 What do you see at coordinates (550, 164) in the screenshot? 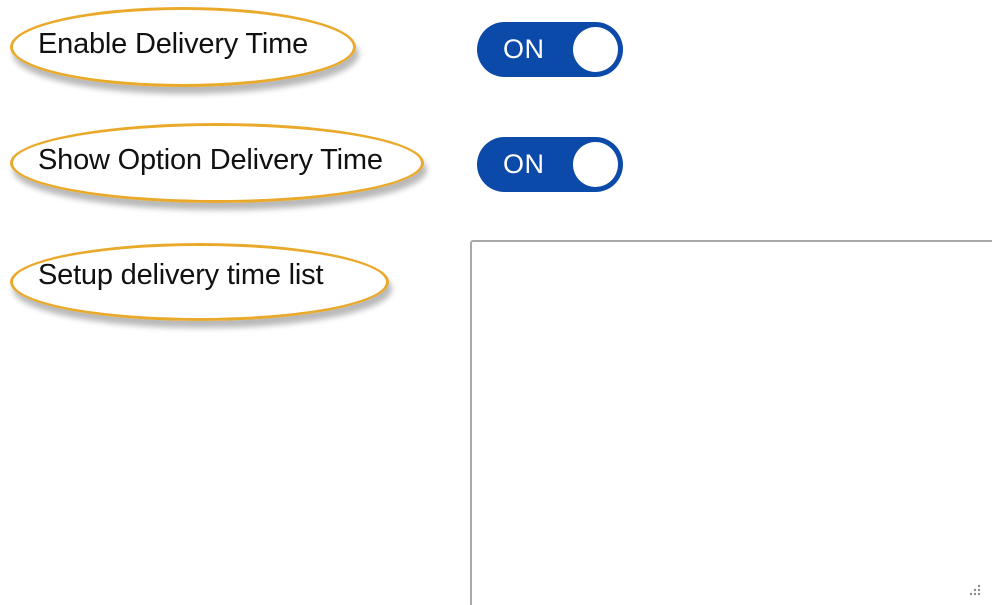
I see `show-option-delivery-time-toggle: ON` at bounding box center [550, 164].